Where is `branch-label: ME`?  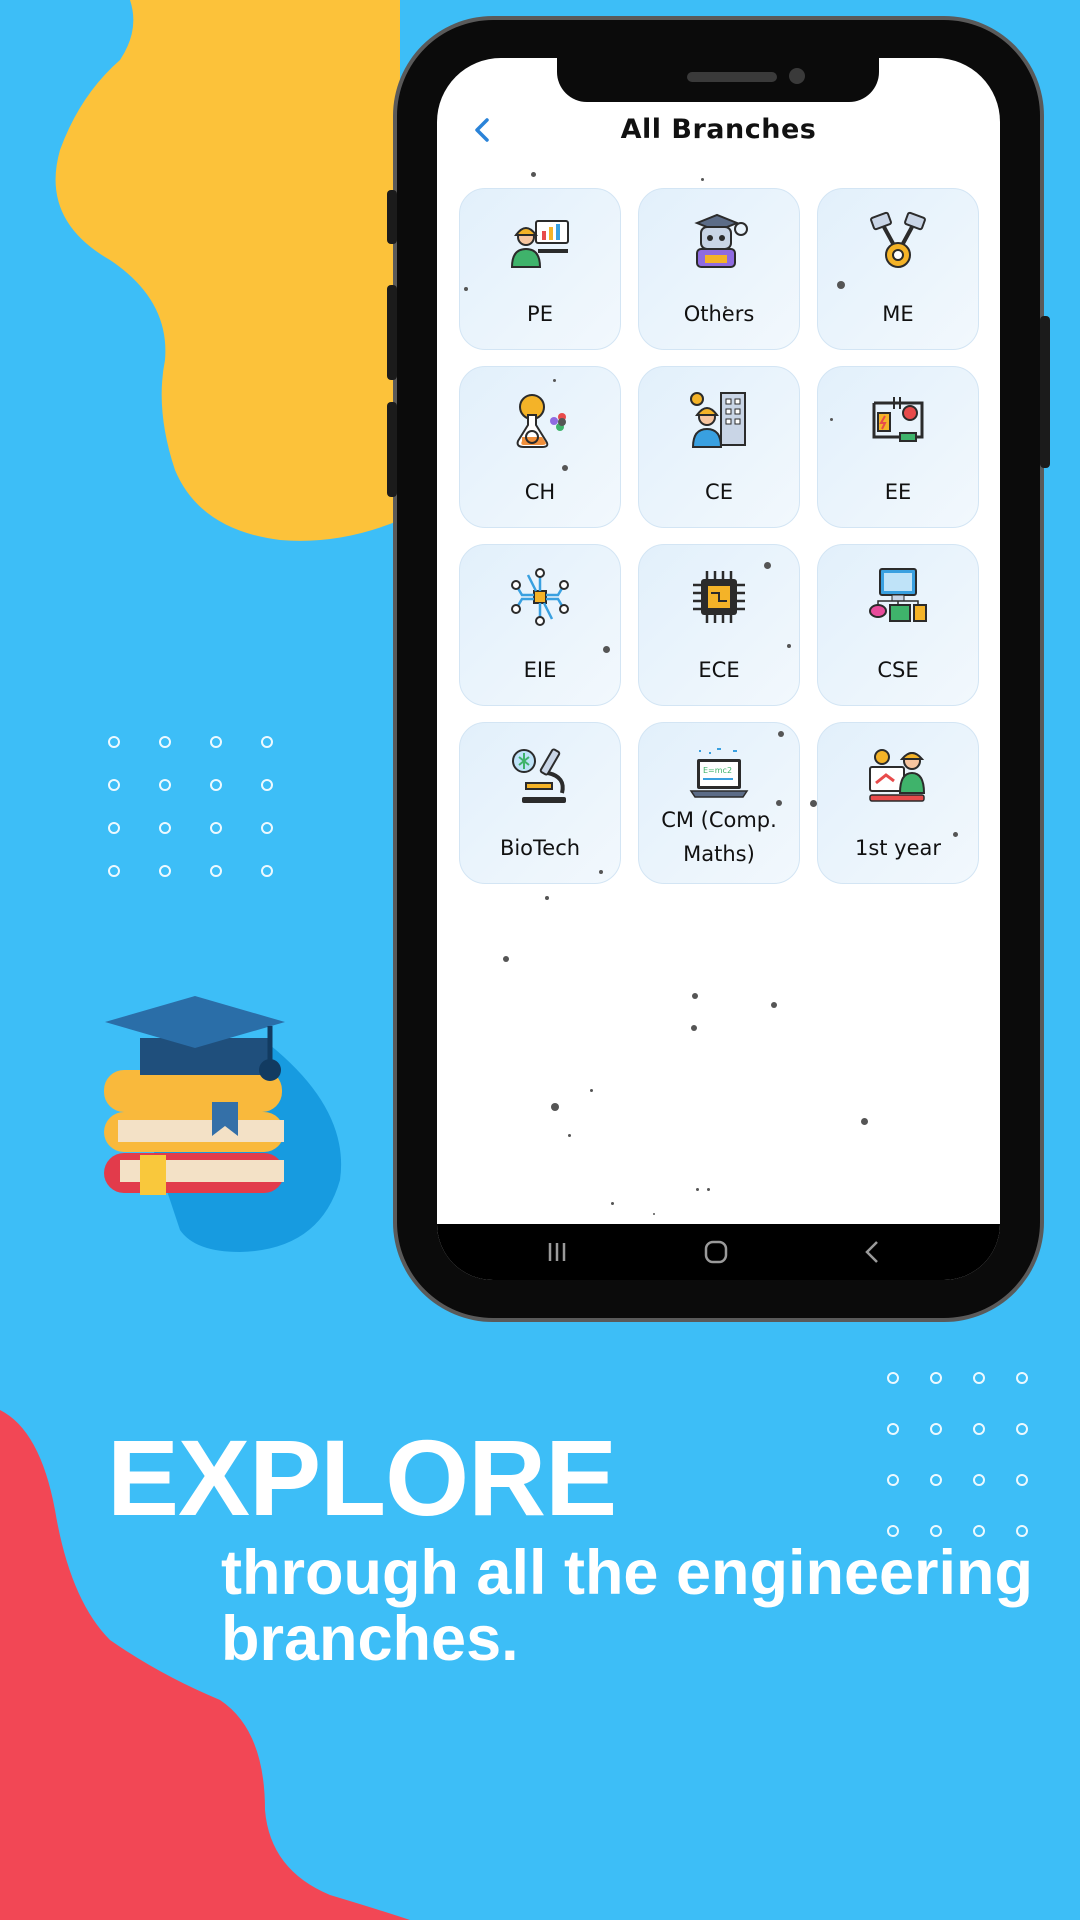
branch-label: ME is located at coordinates (898, 314).